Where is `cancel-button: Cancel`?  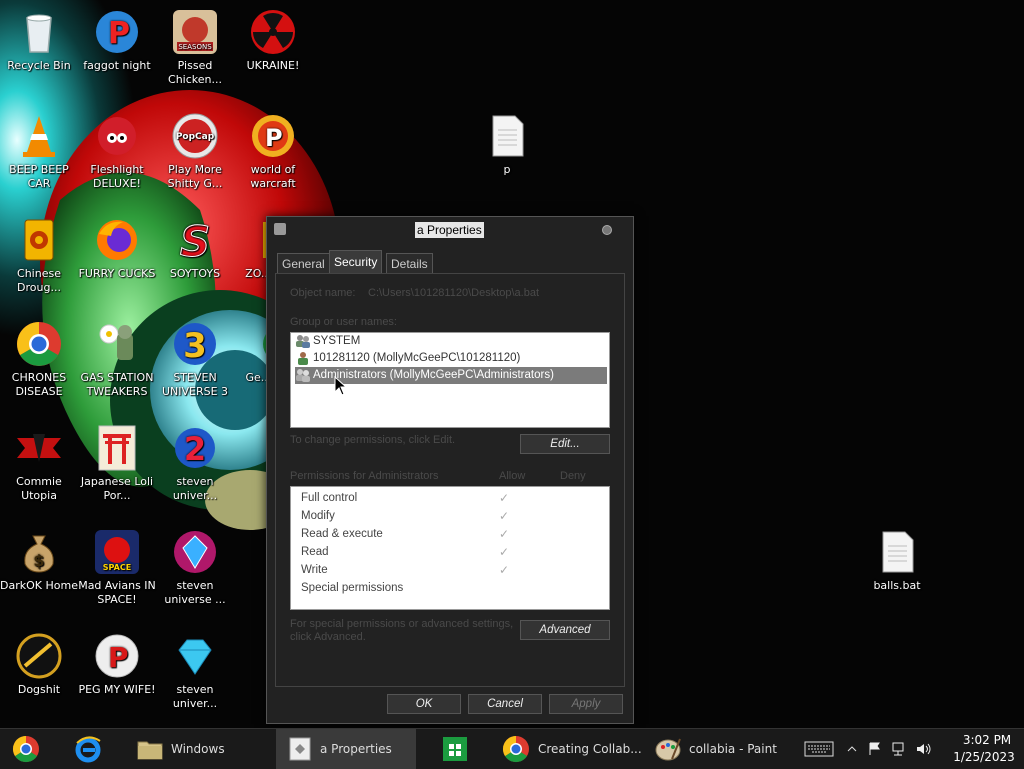
cancel-button: Cancel is located at coordinates (505, 704).